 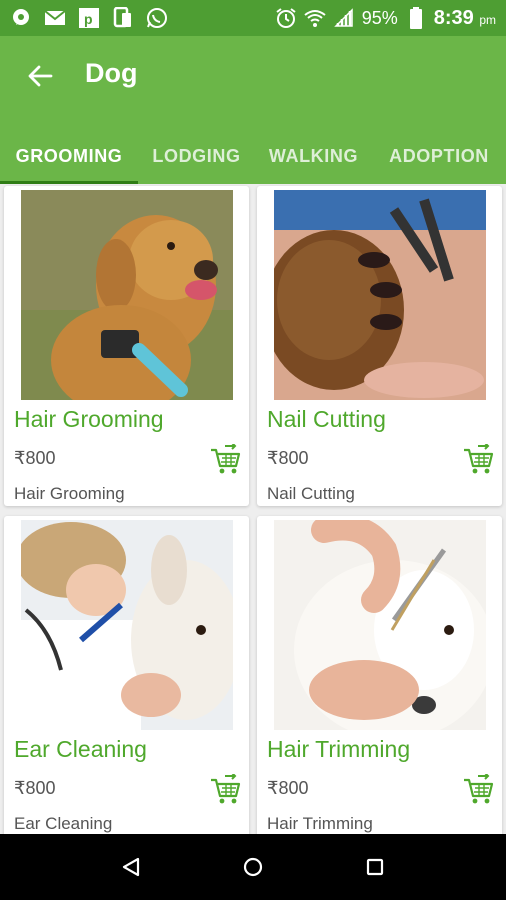 What do you see at coordinates (320, 823) in the screenshot?
I see `service-description: Hair Trimming` at bounding box center [320, 823].